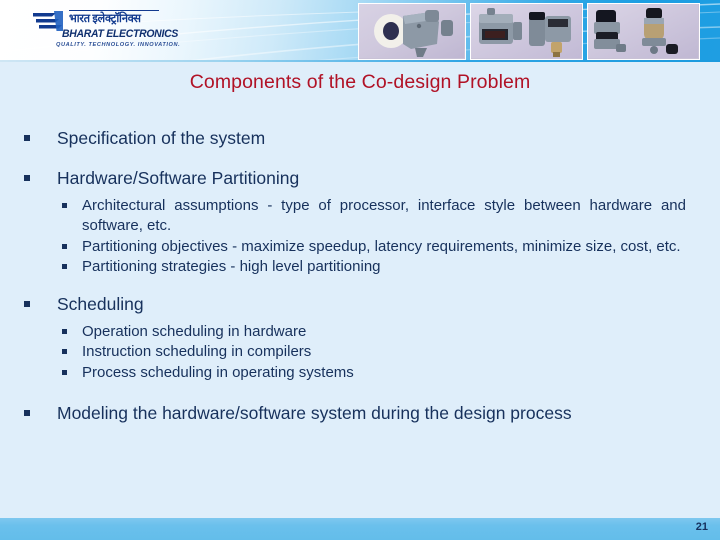 The image size is (720, 540). Describe the element at coordinates (120, 34) in the screenshot. I see `logo-company-name: BHARAT ELECTRONICS` at that location.